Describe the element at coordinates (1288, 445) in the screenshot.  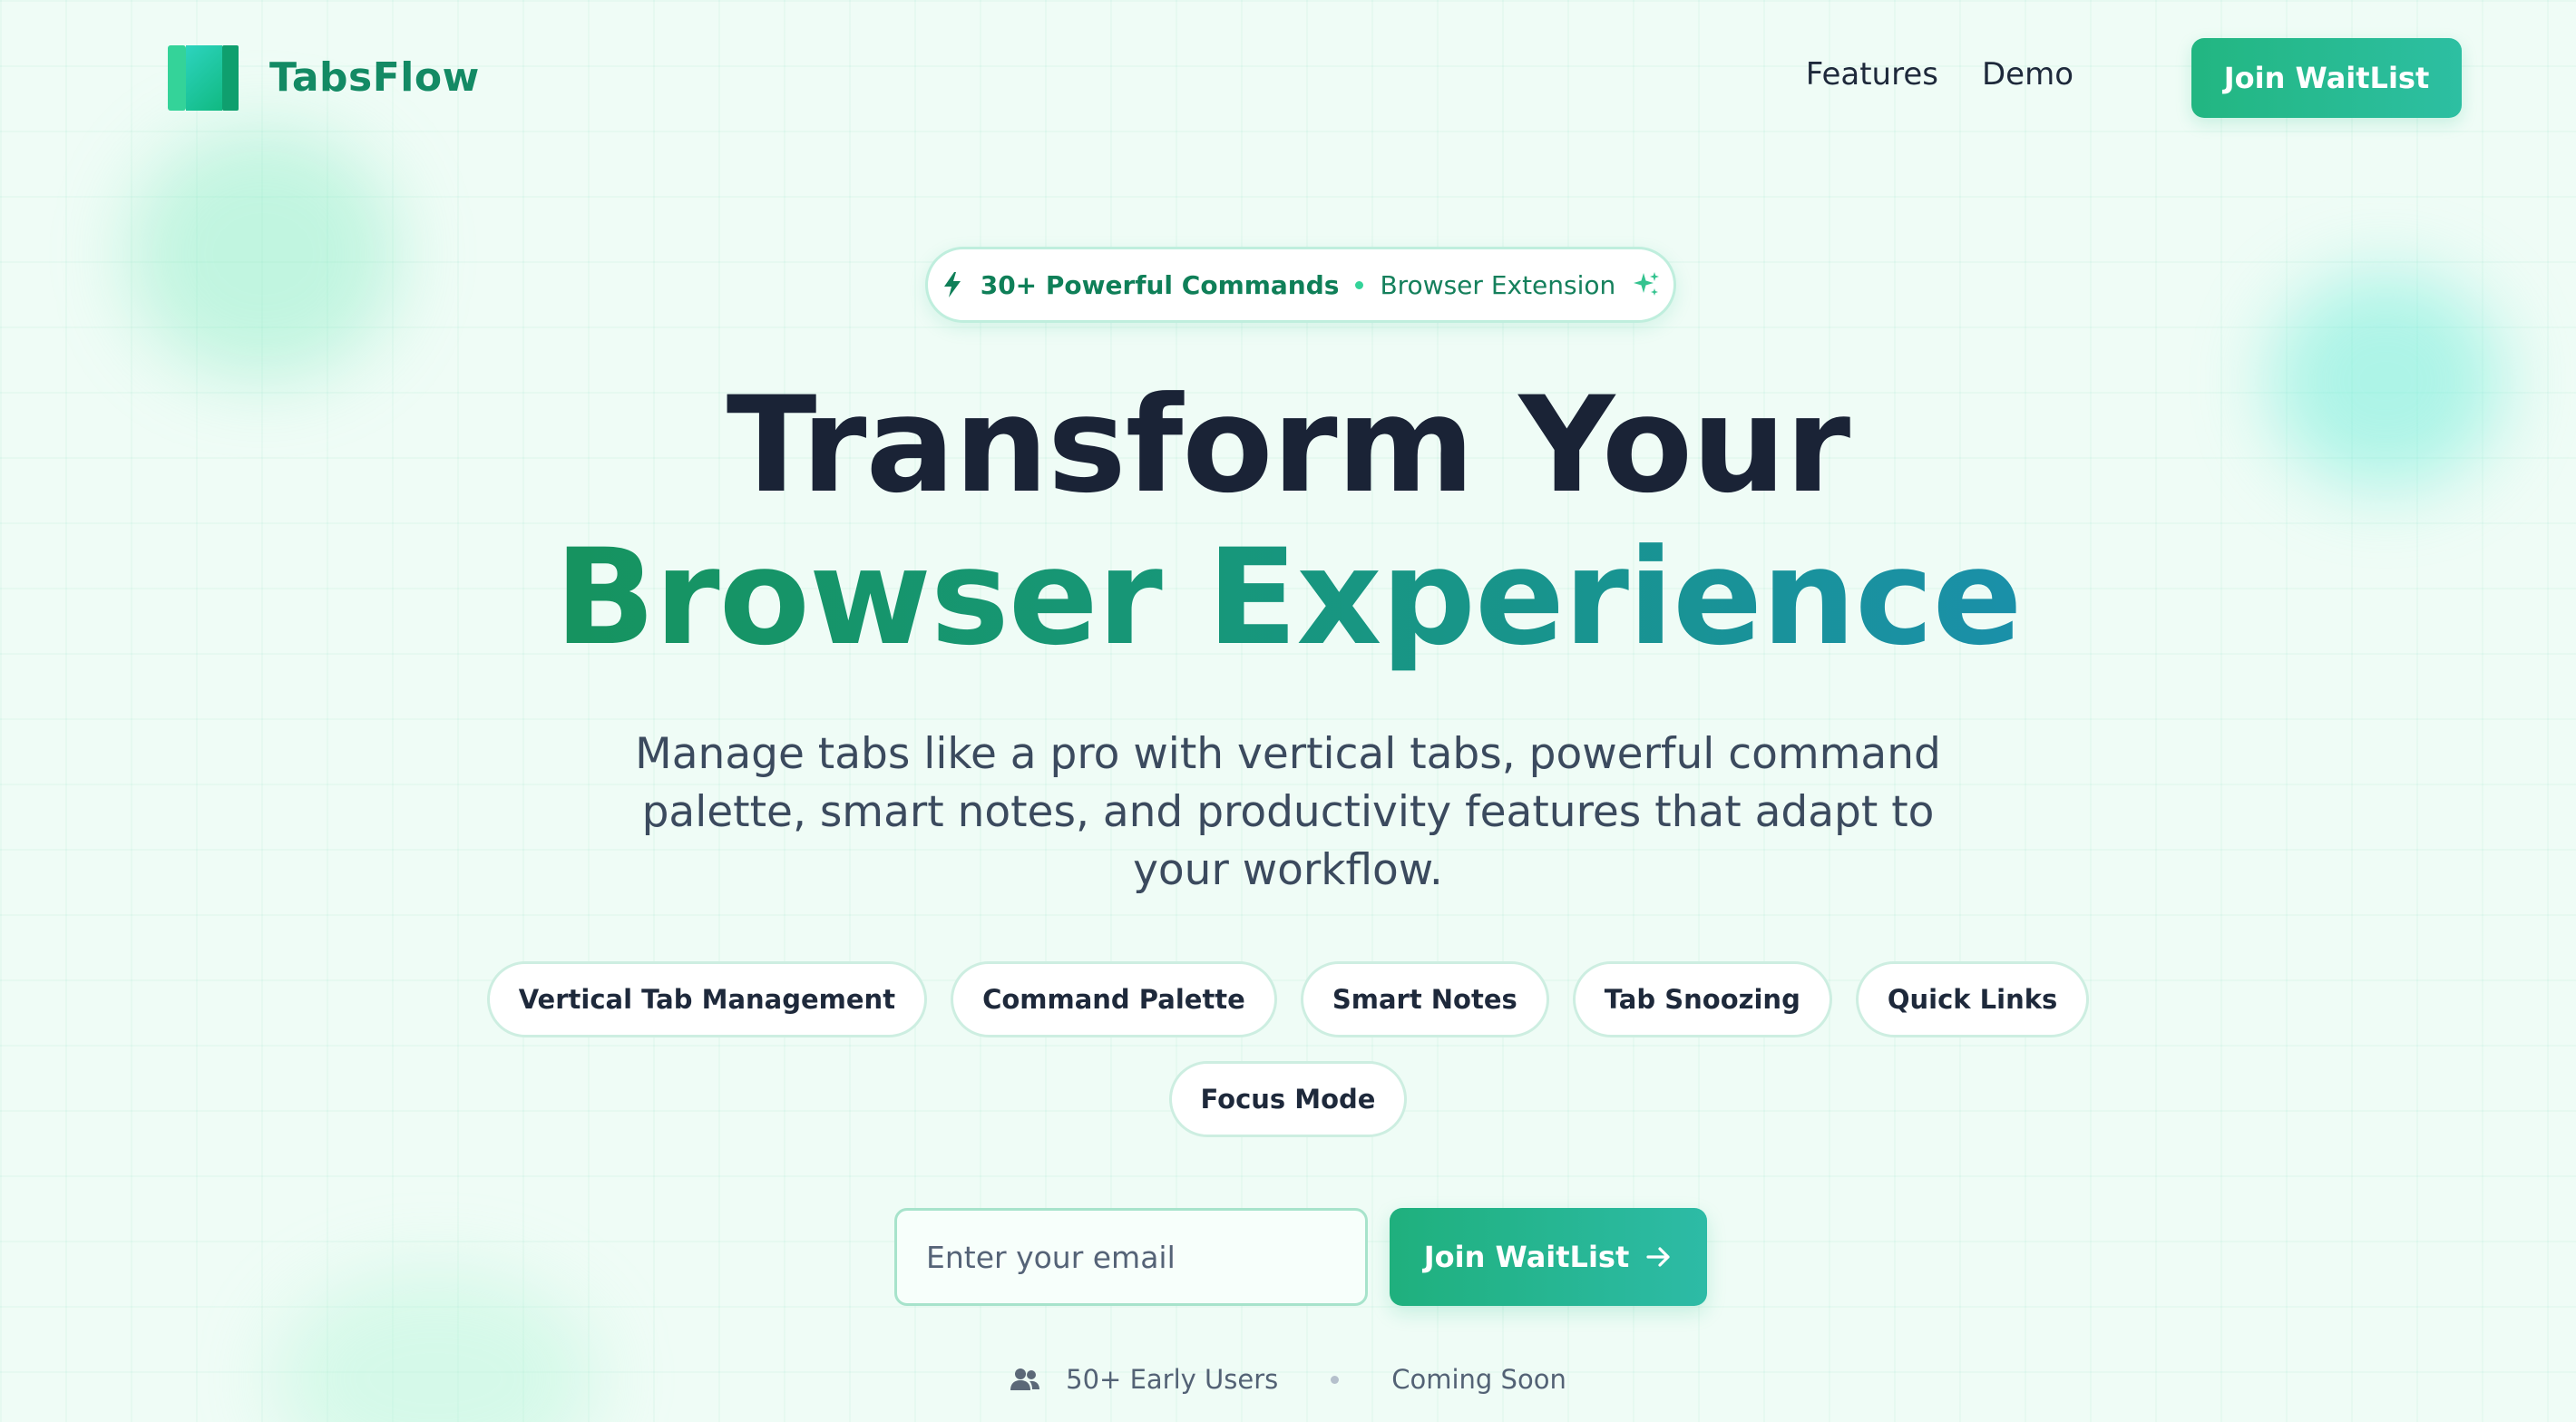
I see `hero-title-line1: Transform Your` at that location.